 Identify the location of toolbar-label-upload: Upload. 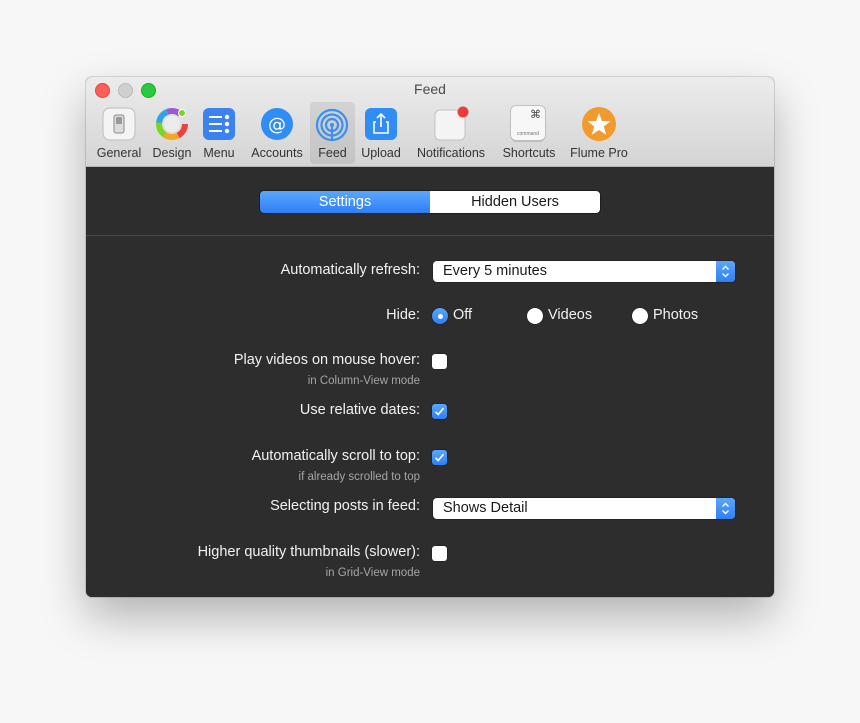
(381, 153).